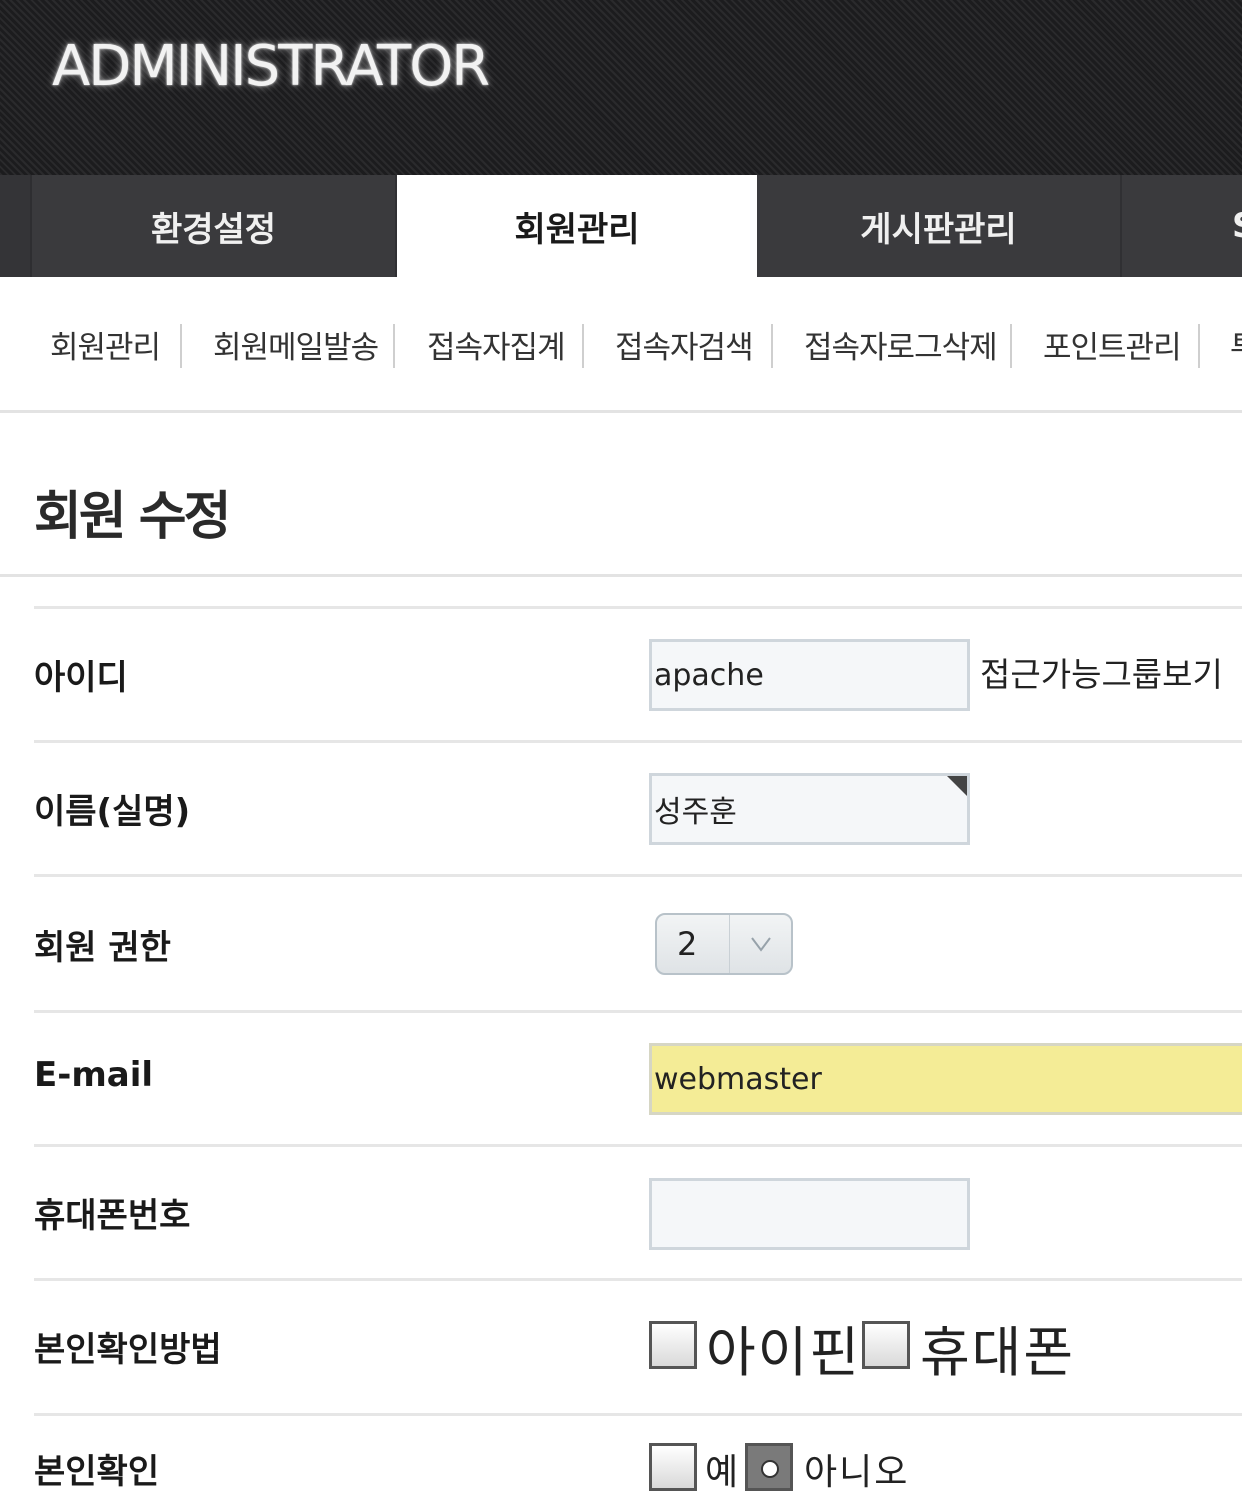  What do you see at coordinates (695, 812) in the screenshot?
I see `name-value: 성주훈` at bounding box center [695, 812].